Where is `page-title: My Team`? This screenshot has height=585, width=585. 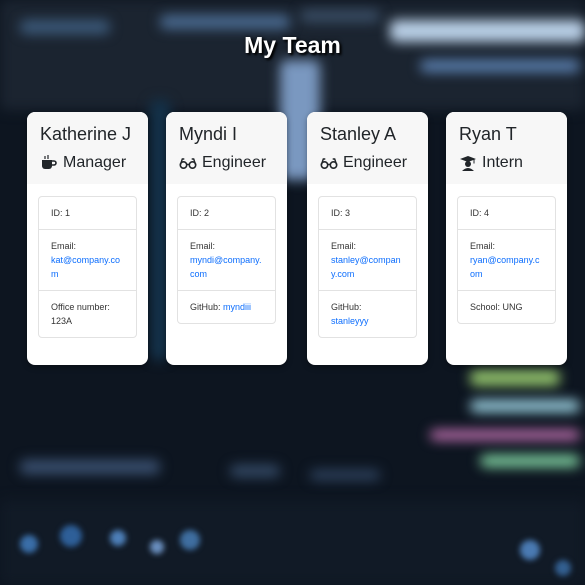 page-title: My Team is located at coordinates (292, 45).